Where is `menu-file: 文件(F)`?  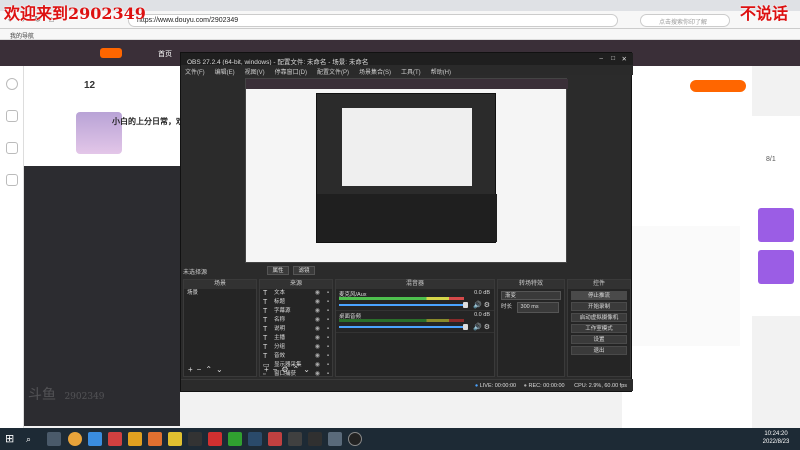
menu-file: 文件(F) is located at coordinates (195, 73).